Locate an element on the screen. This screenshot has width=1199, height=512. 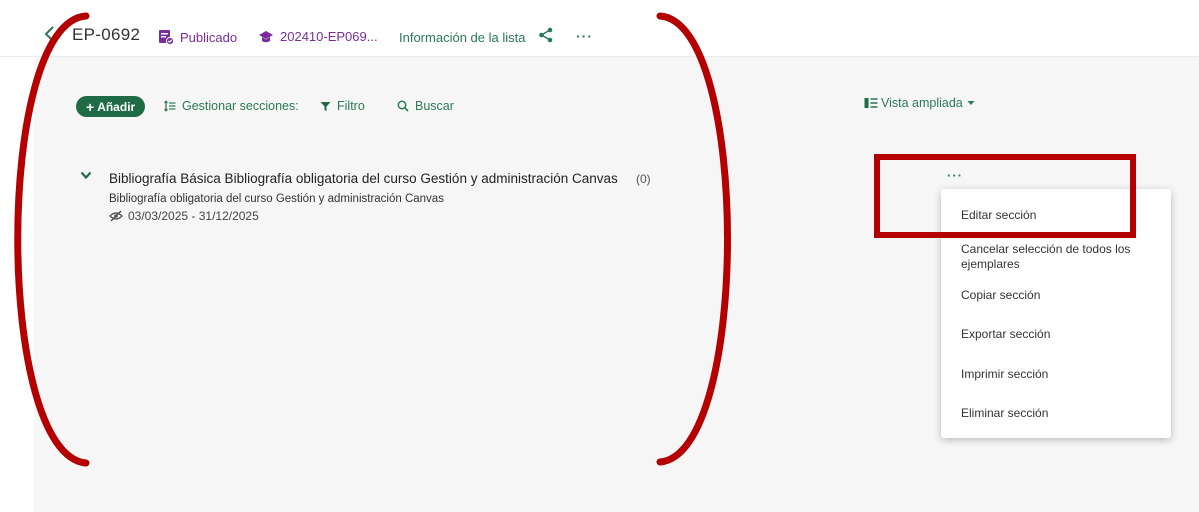
status-badge: Publicado is located at coordinates (197, 37).